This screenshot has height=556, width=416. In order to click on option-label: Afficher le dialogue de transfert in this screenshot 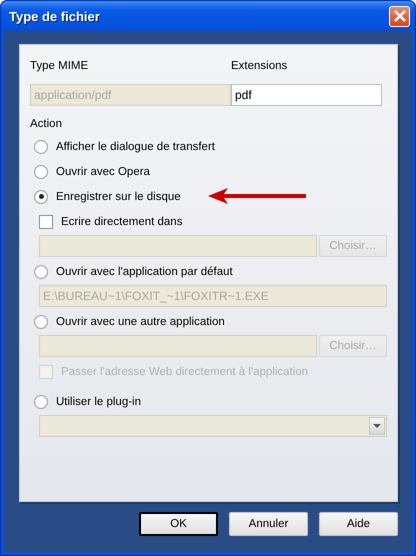, I will do `click(135, 146)`.